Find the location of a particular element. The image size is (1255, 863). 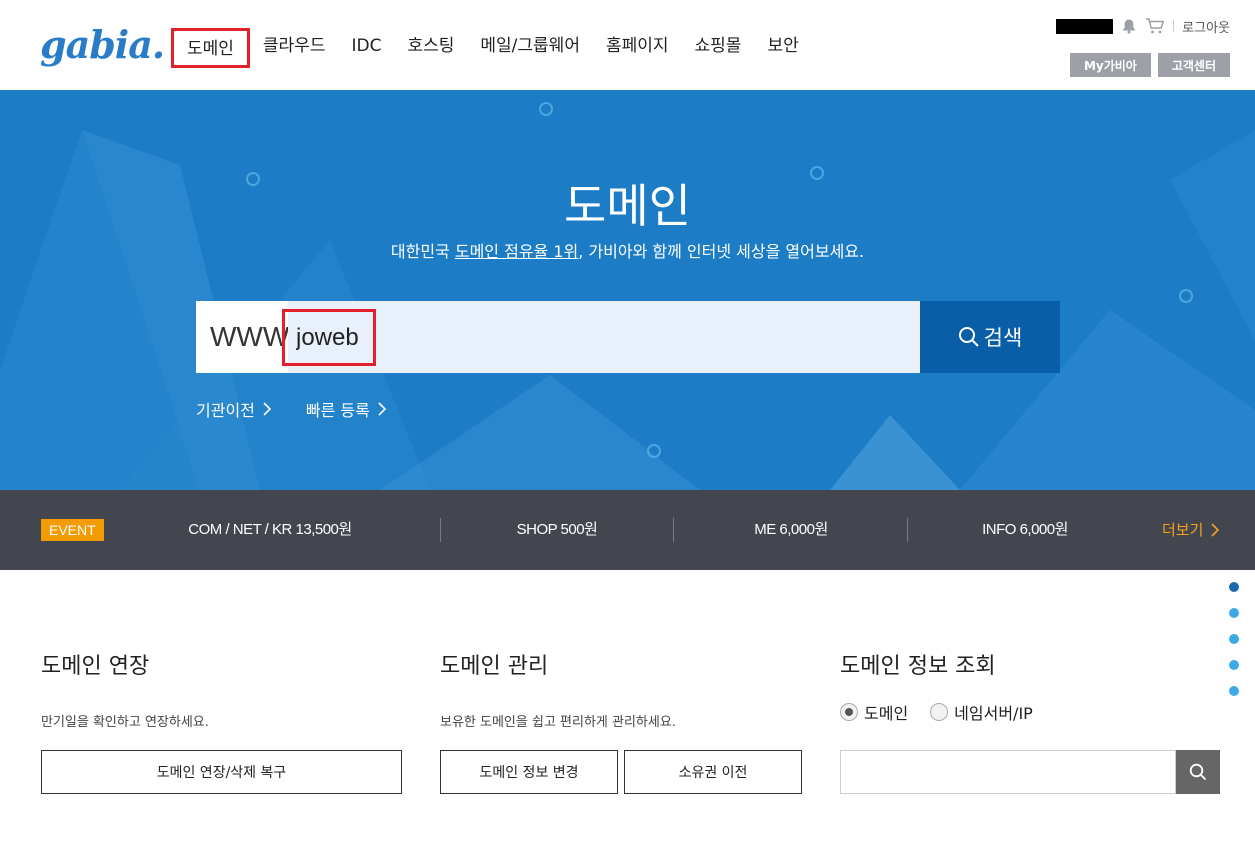

quick-register-link: 빠른 등록 is located at coordinates (346, 409).